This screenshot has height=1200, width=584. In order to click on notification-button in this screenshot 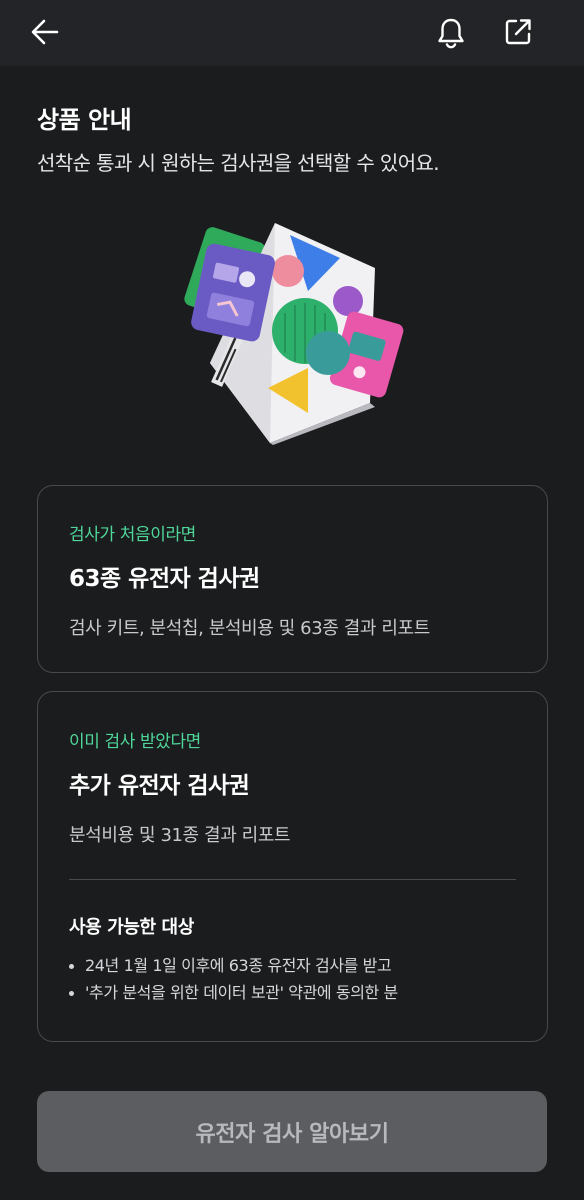, I will do `click(451, 33)`.